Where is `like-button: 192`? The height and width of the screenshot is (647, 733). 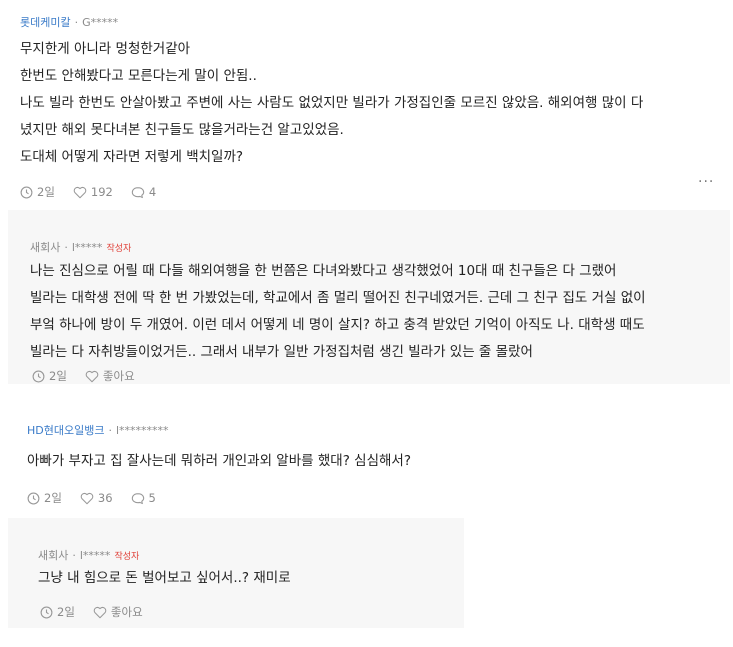
like-button: 192 is located at coordinates (93, 192).